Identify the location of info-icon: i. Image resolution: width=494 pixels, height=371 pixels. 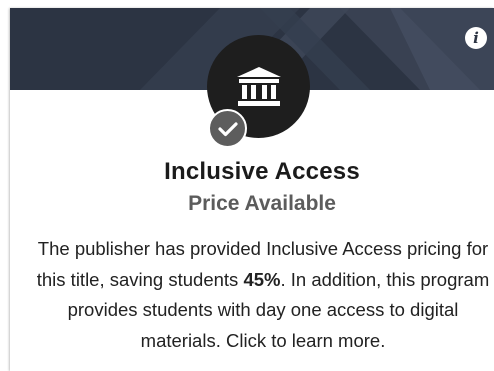
(476, 38).